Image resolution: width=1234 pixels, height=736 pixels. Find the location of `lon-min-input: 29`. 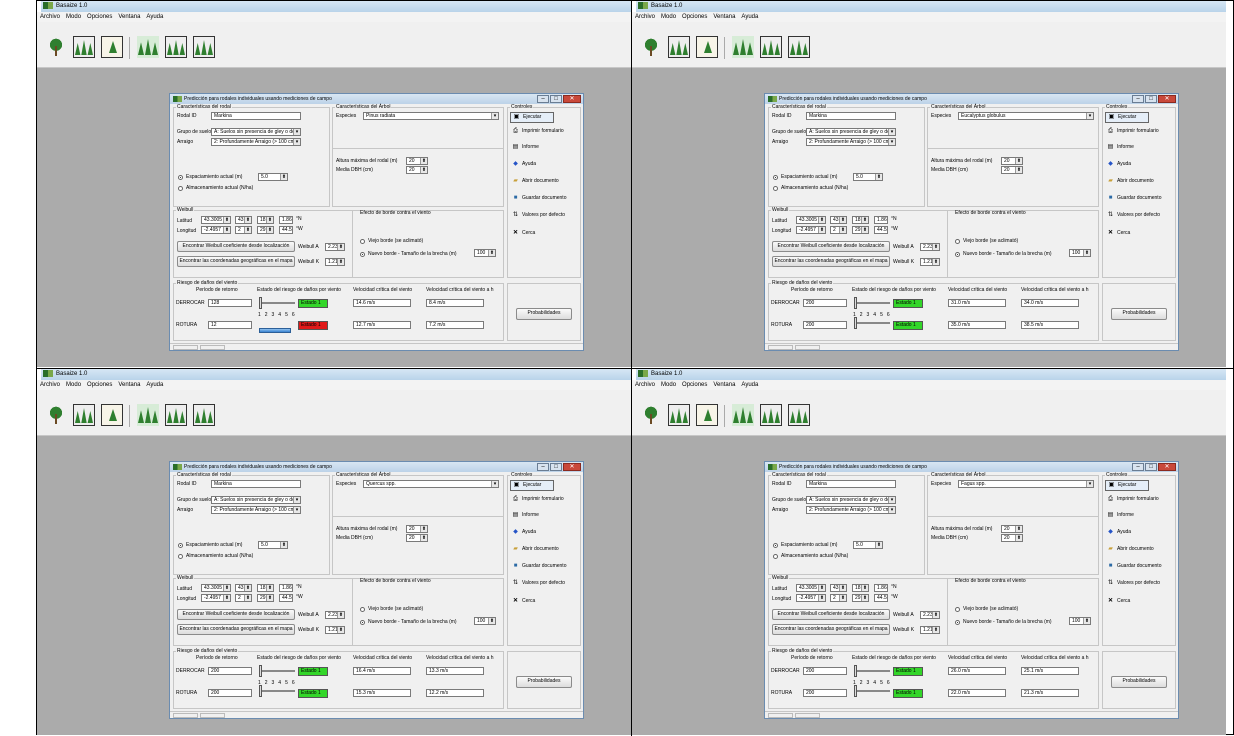

lon-min-input: 29 is located at coordinates (265, 598).